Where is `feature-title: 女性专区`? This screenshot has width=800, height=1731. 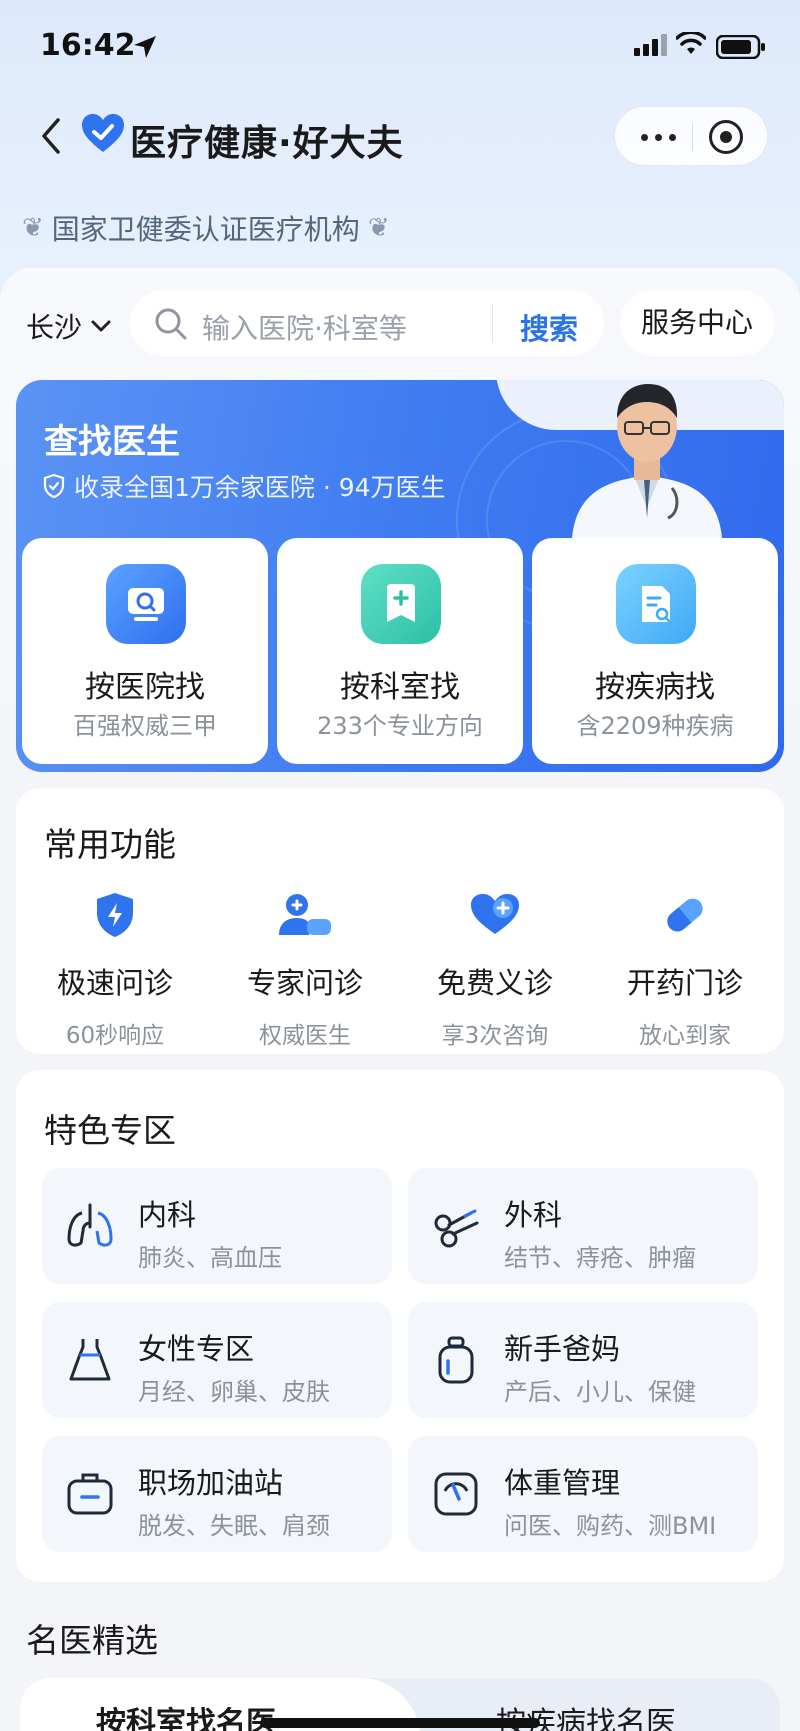
feature-title: 女性专区 is located at coordinates (196, 1349).